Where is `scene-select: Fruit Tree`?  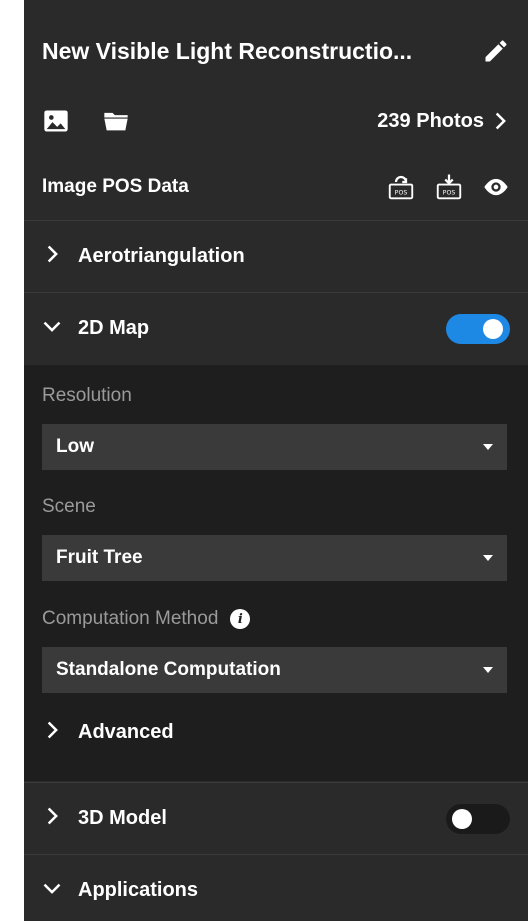 scene-select: Fruit Tree is located at coordinates (274, 558).